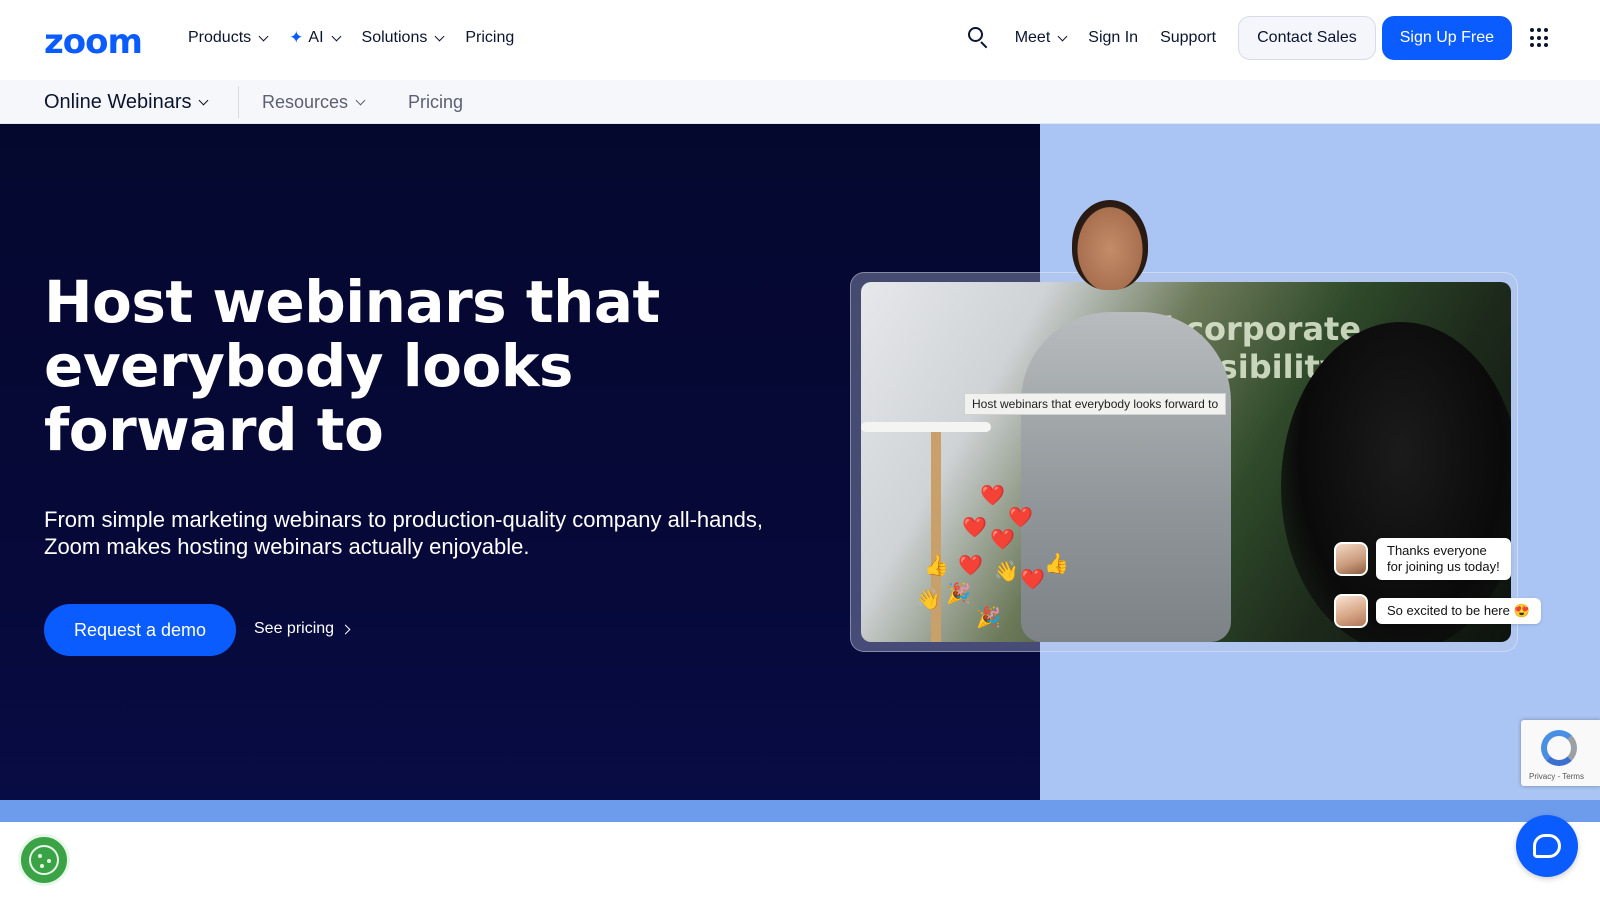  I want to click on recaptcha-badge: Privacy - Terms, so click(1560, 753).